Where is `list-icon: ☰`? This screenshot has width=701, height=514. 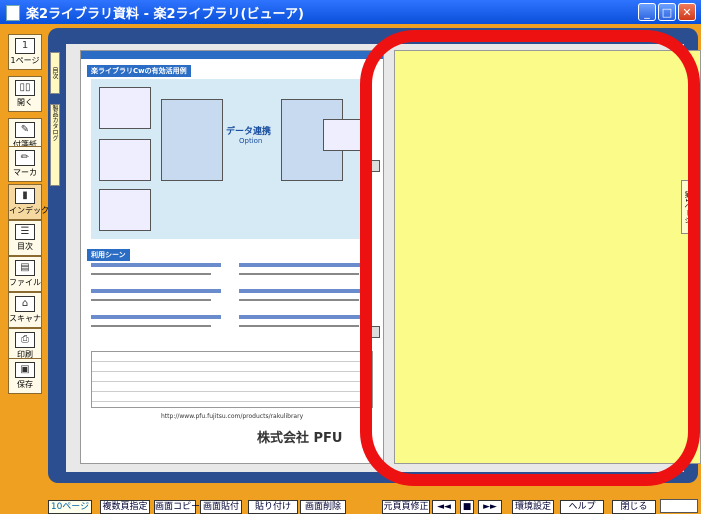 list-icon: ☰ is located at coordinates (25, 232).